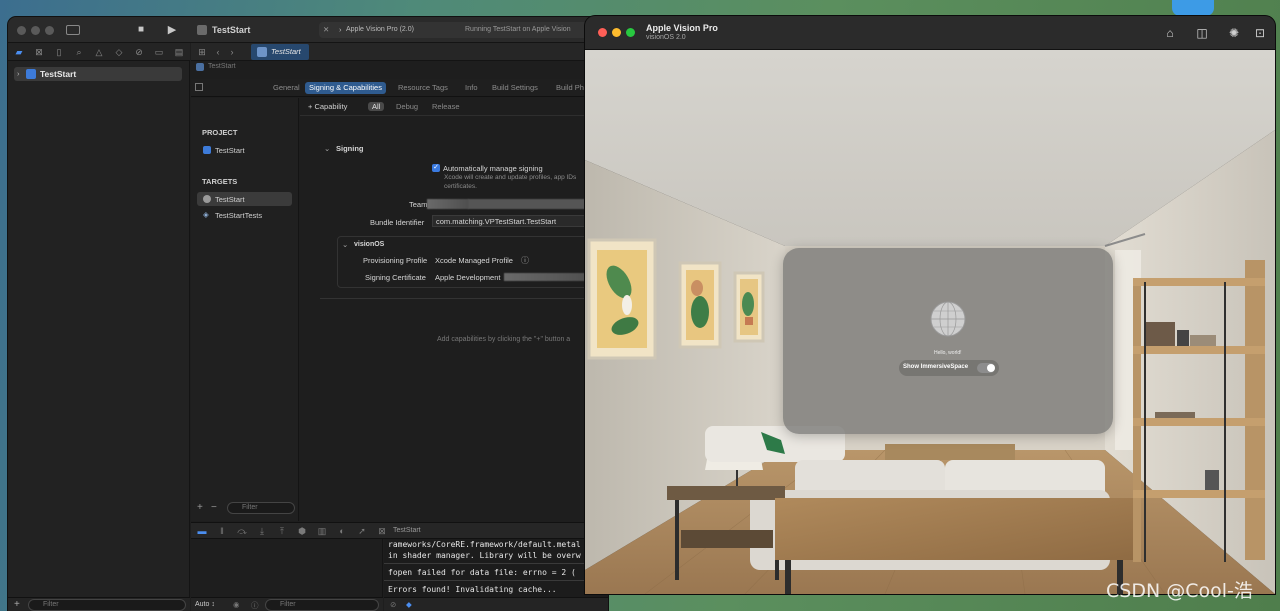 The width and height of the screenshot is (1280, 611). Describe the element at coordinates (322, 605) in the screenshot. I see `variables-filter-input: Filter` at that location.